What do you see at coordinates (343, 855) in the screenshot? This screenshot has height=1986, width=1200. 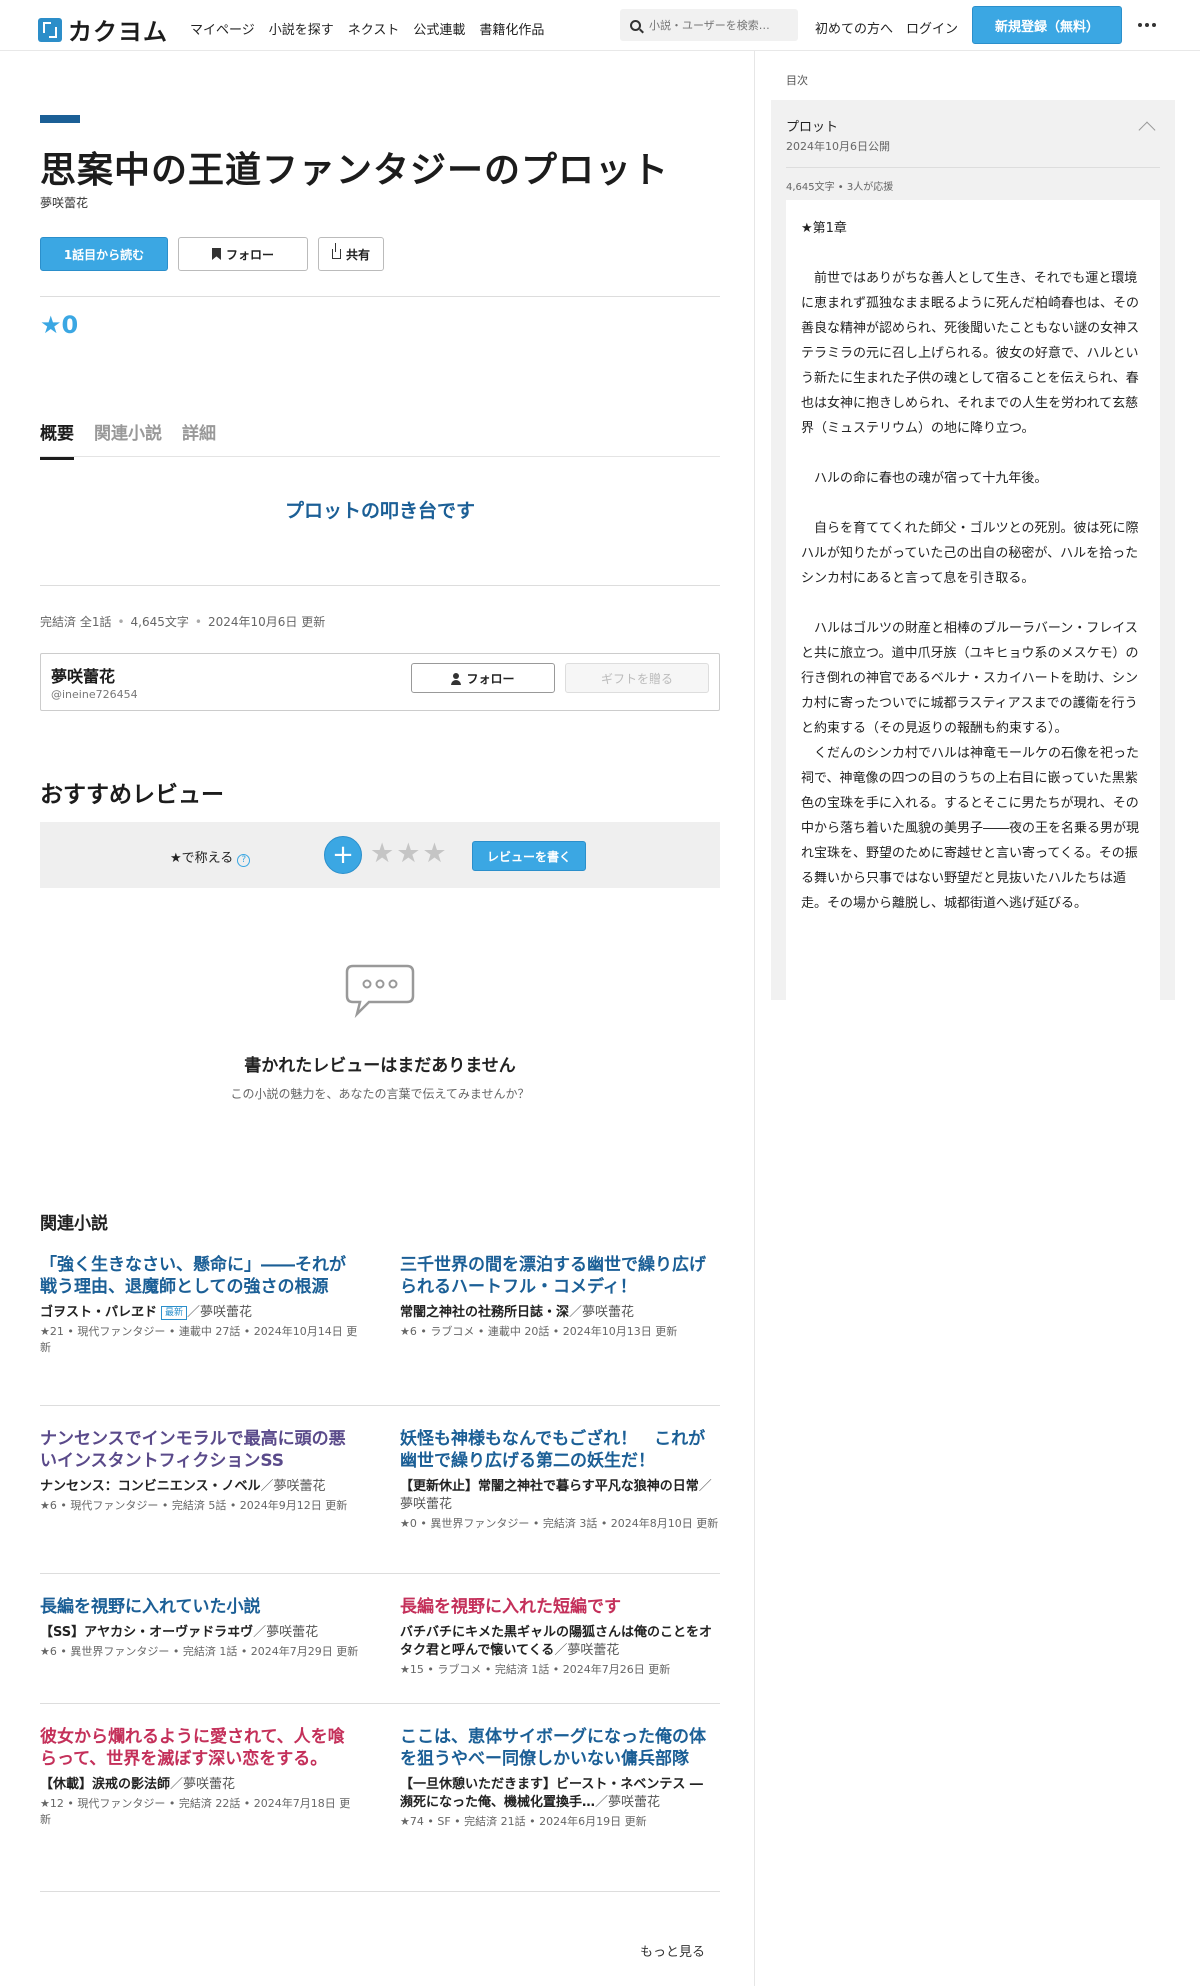 I see `add-star-button: +` at bounding box center [343, 855].